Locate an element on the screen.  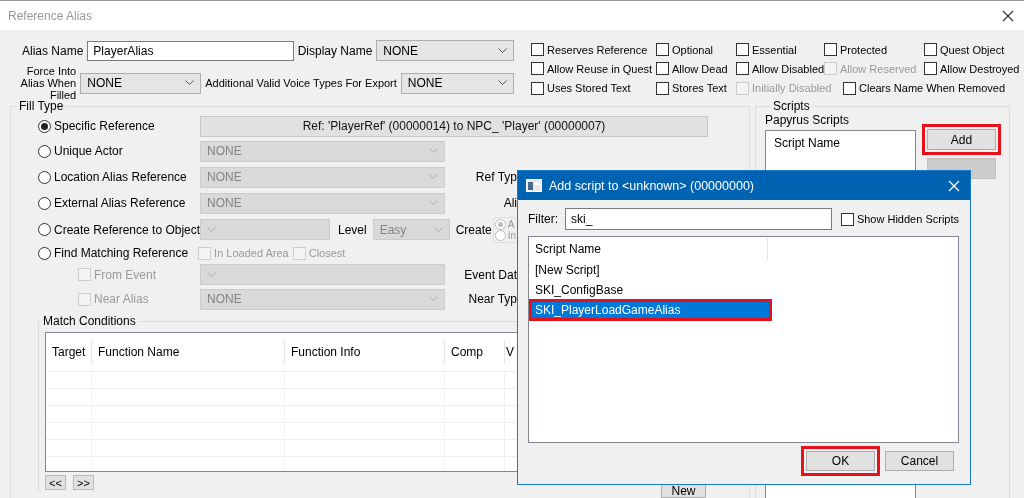
add-button: Add is located at coordinates (961, 139).